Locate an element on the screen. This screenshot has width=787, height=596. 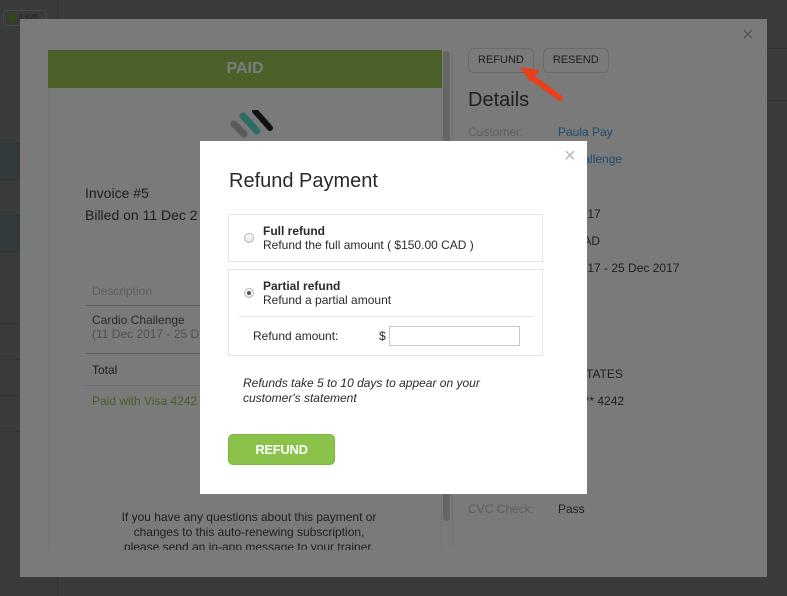
option-description: Refund a partial amount is located at coordinates (327, 300).